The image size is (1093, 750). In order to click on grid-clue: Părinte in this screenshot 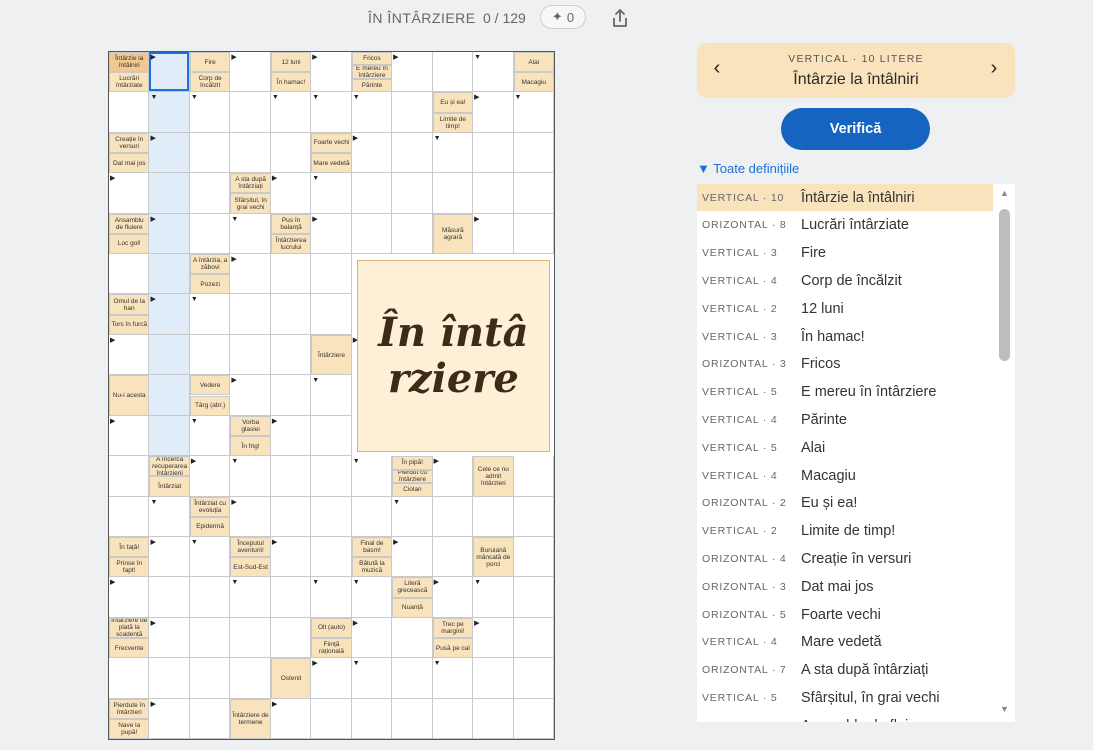, I will do `click(372, 85)`.